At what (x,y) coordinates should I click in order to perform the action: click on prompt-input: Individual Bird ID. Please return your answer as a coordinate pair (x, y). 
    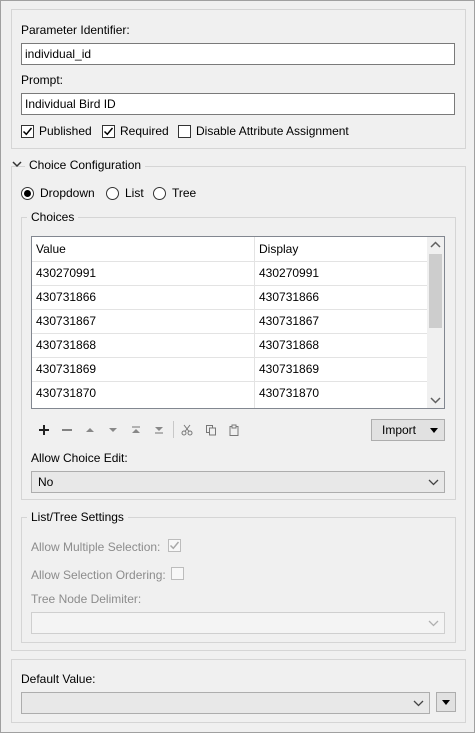
    Looking at the image, I should click on (238, 104).